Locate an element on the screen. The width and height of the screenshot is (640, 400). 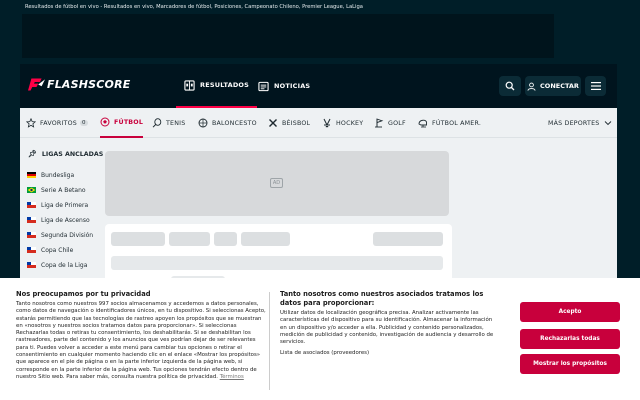
helmet-icon is located at coordinates (422, 123).